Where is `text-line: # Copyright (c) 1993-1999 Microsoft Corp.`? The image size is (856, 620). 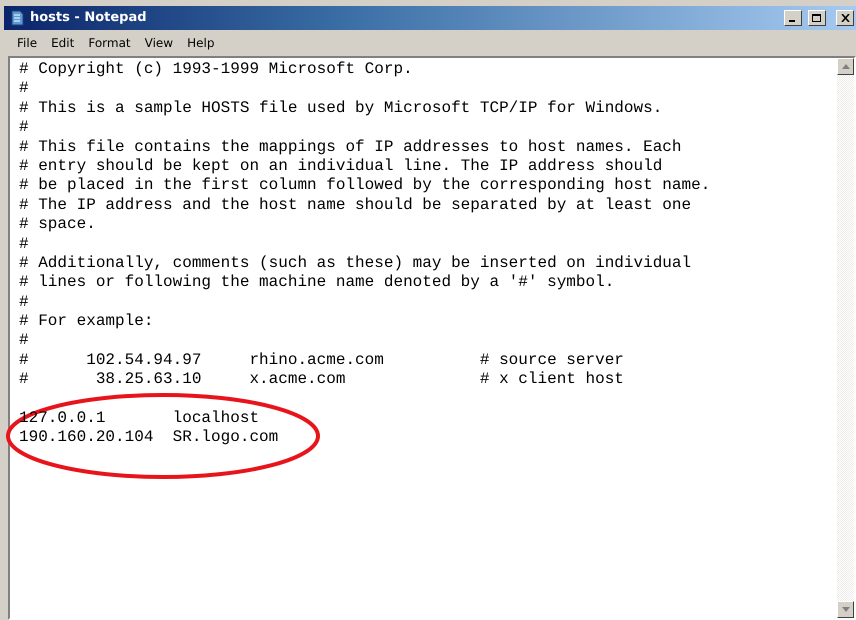 text-line: # Copyright (c) 1993-1999 Microsoft Corp. is located at coordinates (216, 69).